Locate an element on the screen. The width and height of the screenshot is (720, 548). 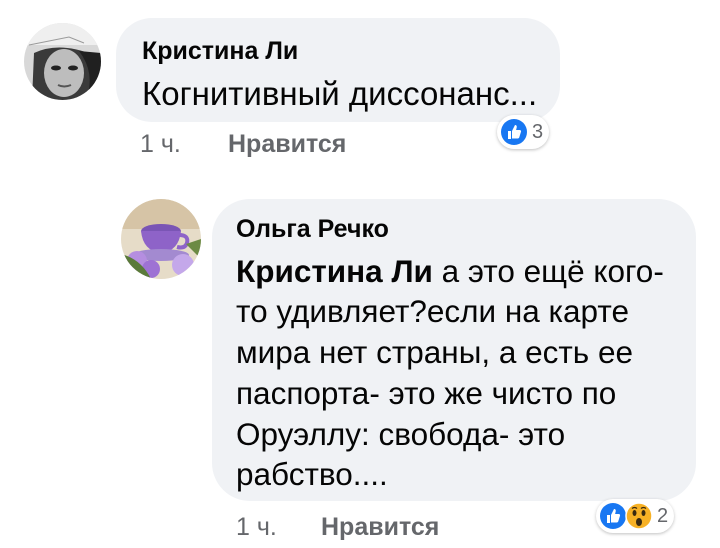
avatar-olga is located at coordinates (161, 239).